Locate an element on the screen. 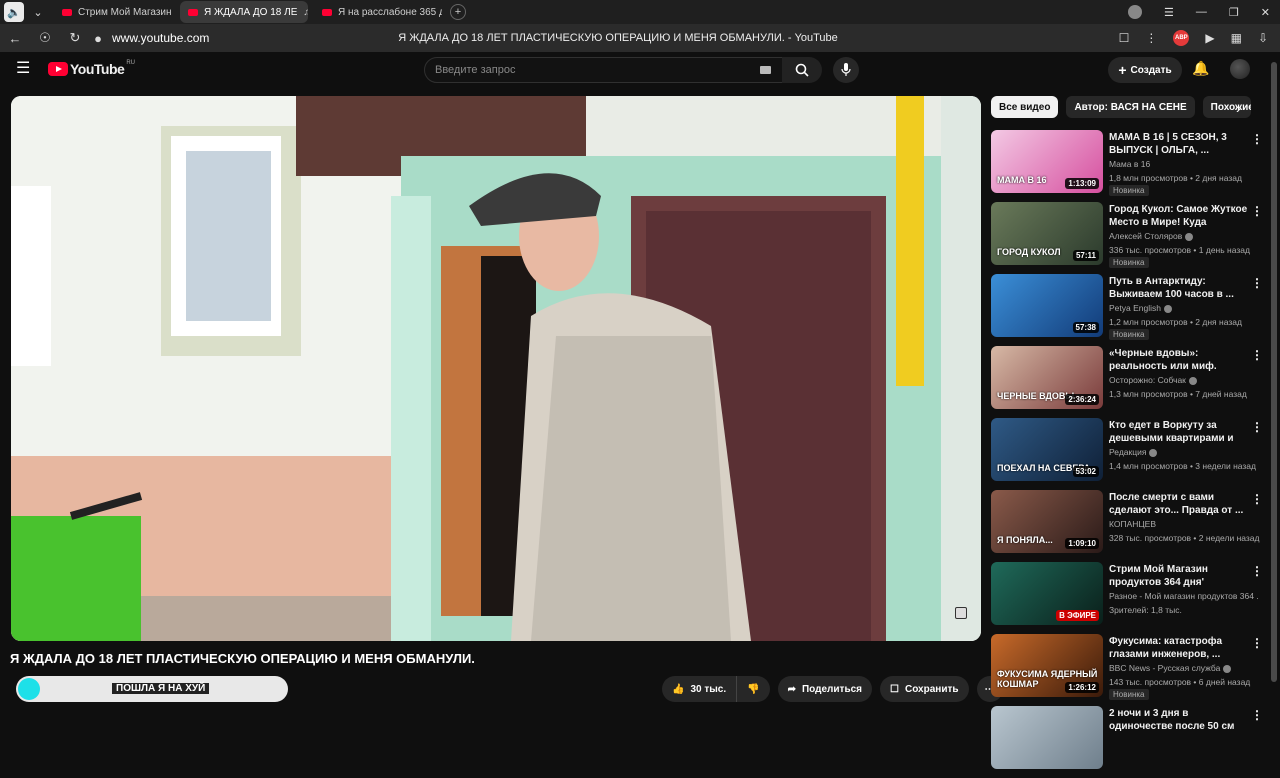  share-button: ➦ Поделиться is located at coordinates (824, 689).